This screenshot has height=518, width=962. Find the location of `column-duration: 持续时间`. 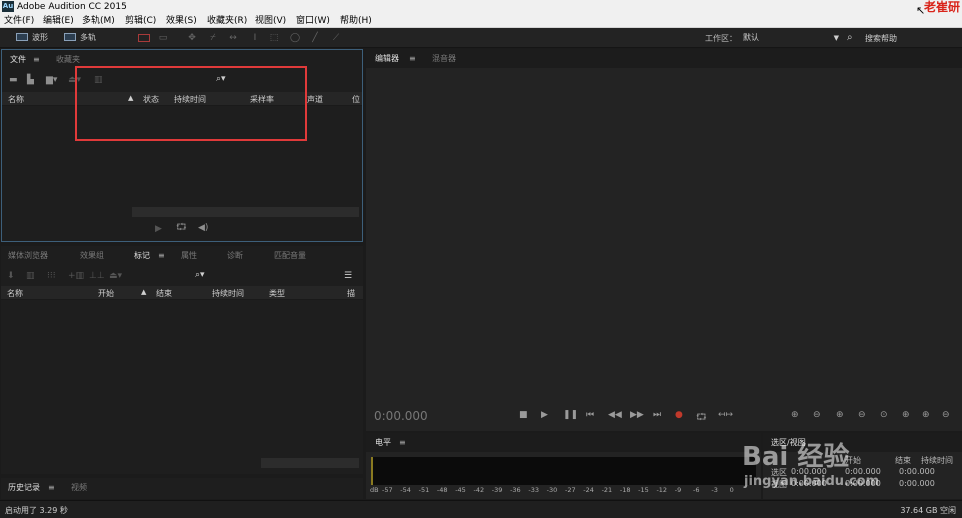

column-duration: 持续时间 is located at coordinates (228, 293).